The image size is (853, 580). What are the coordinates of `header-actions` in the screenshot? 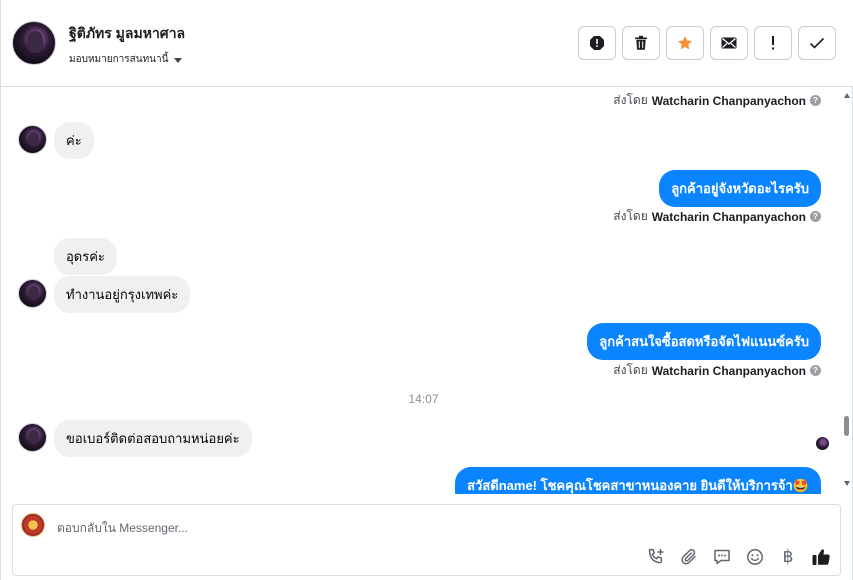 It's located at (707, 43).